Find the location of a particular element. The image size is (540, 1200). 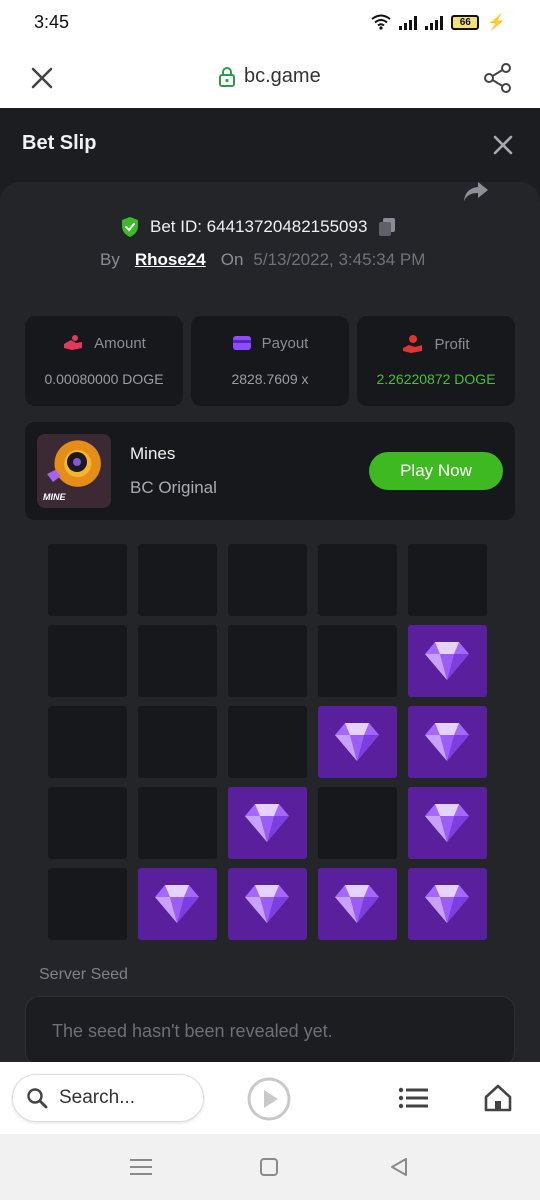

amount-value: 0.00080000 DOGE is located at coordinates (104, 379).